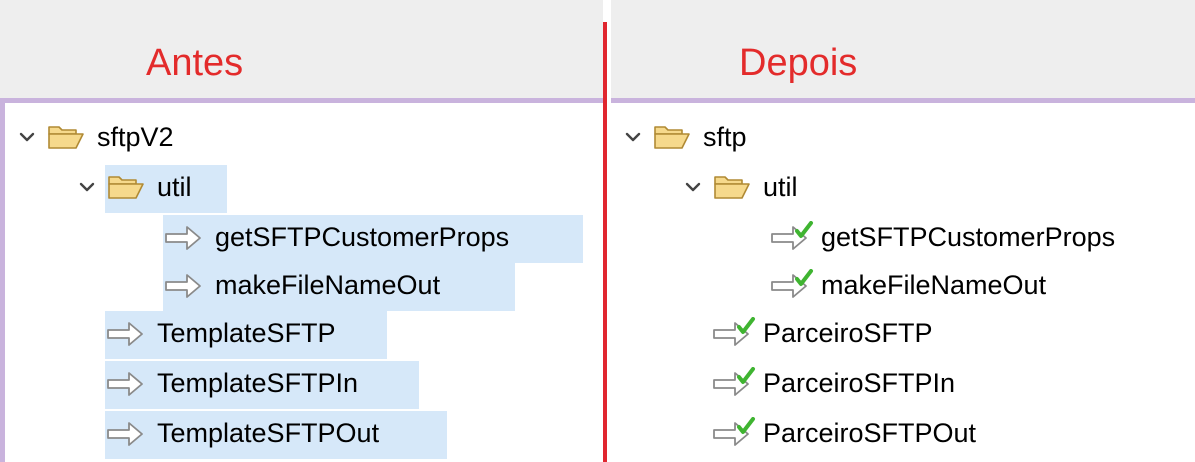 The image size is (1195, 462). I want to click on tree-node-service: TemplateSFTPOut, so click(242, 433).